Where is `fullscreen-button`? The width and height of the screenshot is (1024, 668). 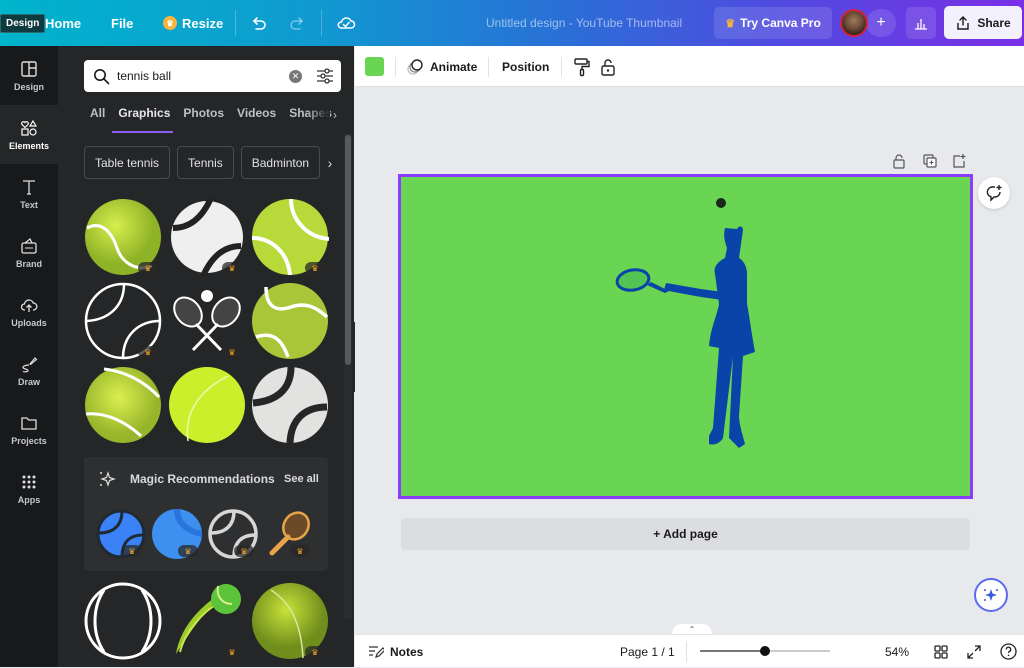
fullscreen-button is located at coordinates (974, 651).